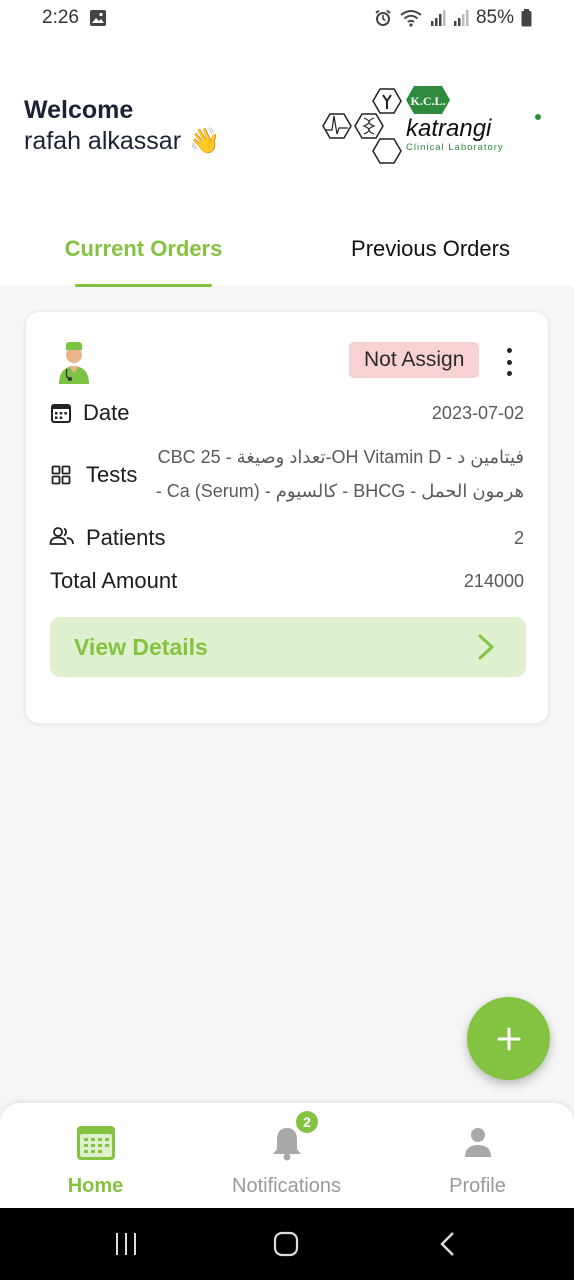  I want to click on back-icon, so click(448, 1244).